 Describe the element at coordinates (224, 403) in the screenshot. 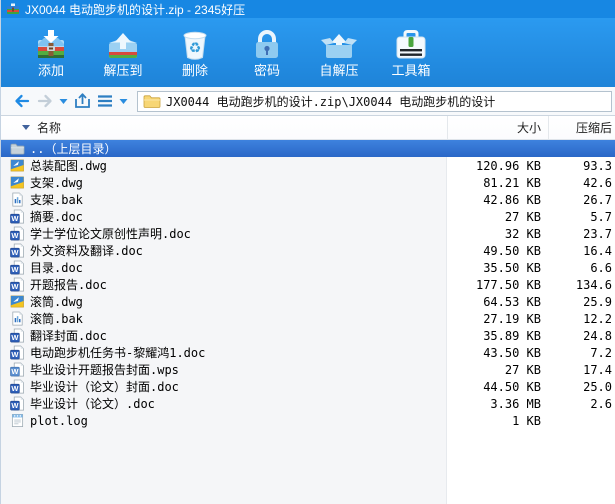

I see `file-name-cell: W 毕业设计（论文）.doc` at that location.